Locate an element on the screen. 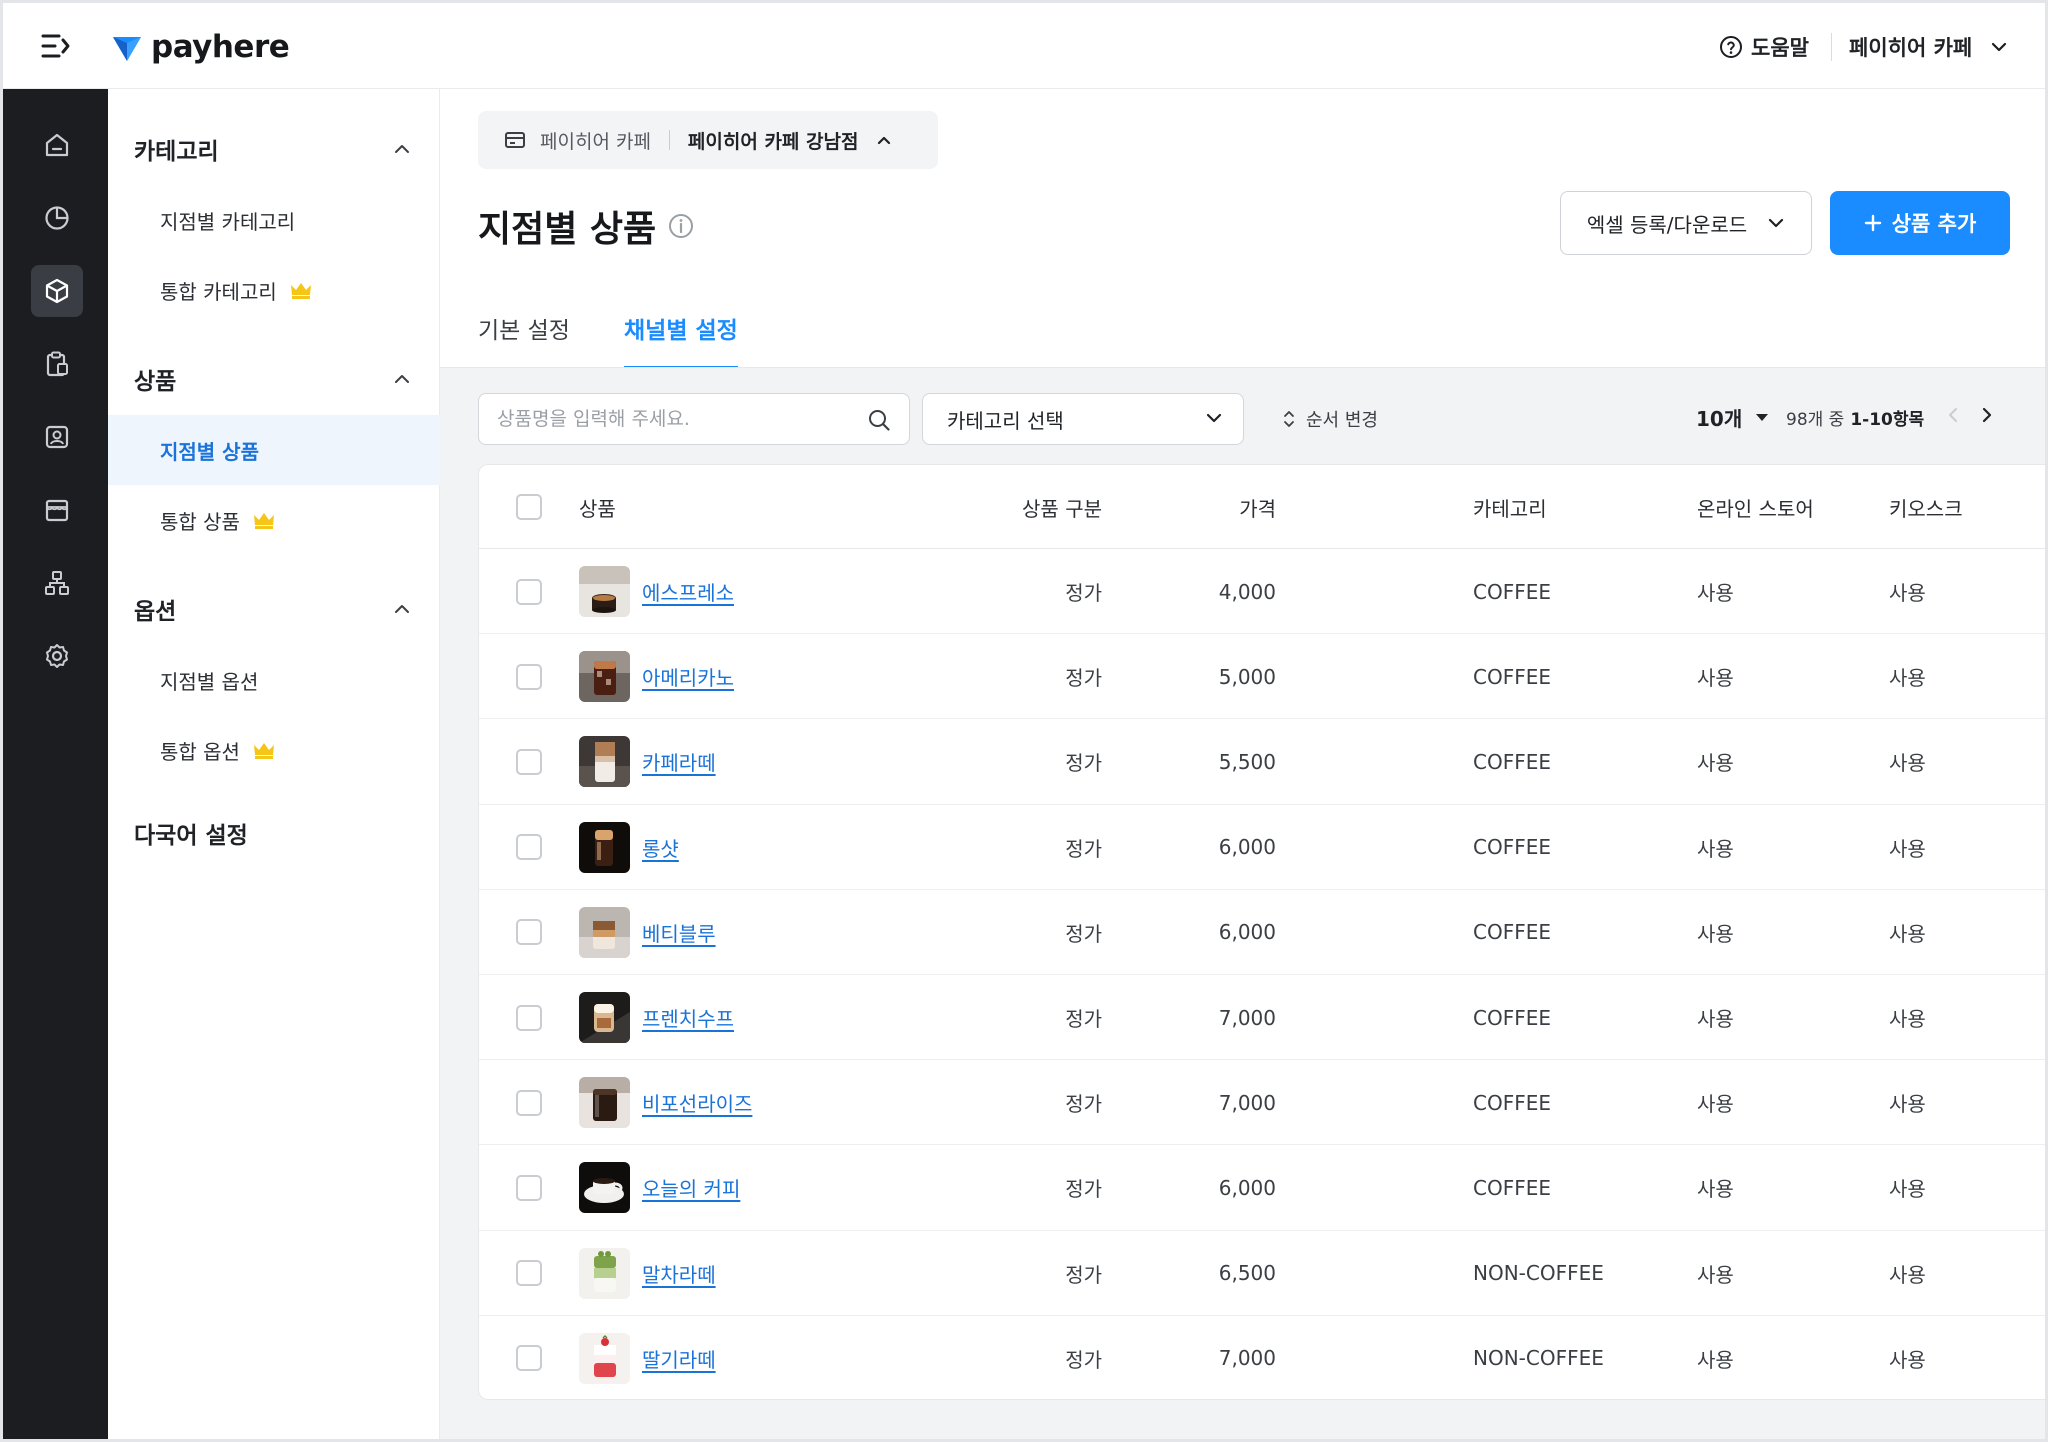  table-row: 비포선라이즈 정가 7,000 COFFEE 사용 사용 is located at coordinates (1262, 1103).